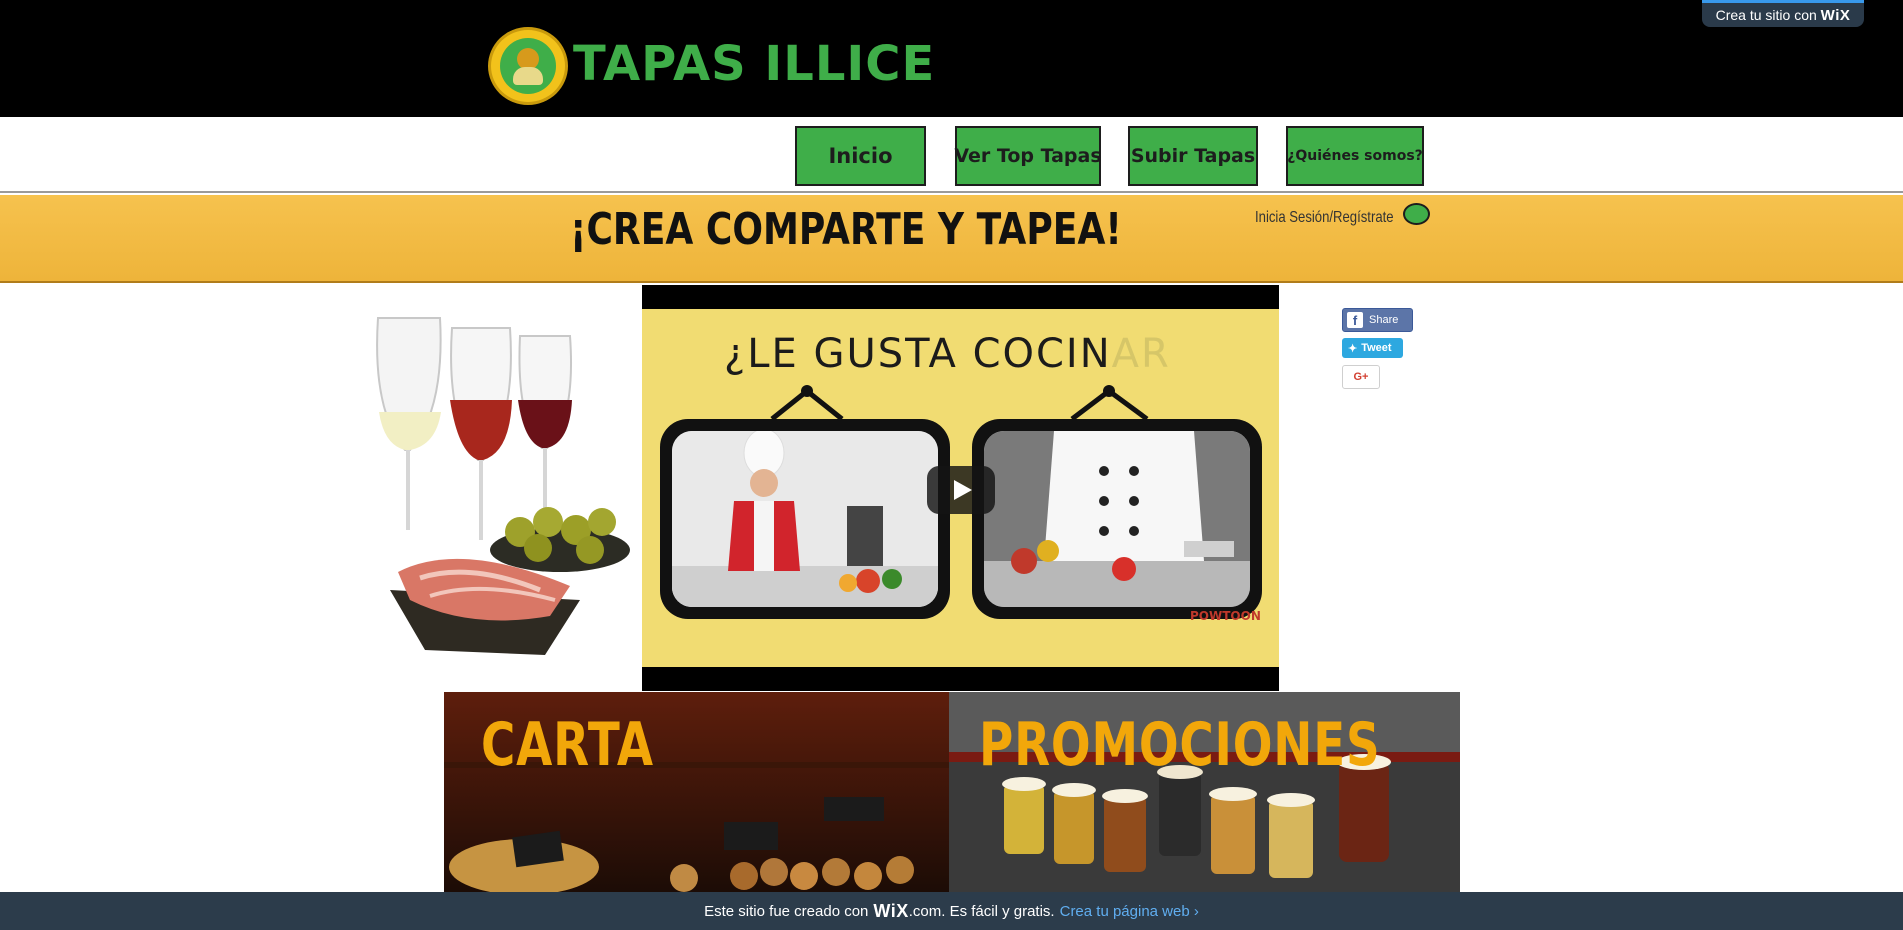  Describe the element at coordinates (503, 486) in the screenshot. I see `wine-tapas-illustration` at that location.